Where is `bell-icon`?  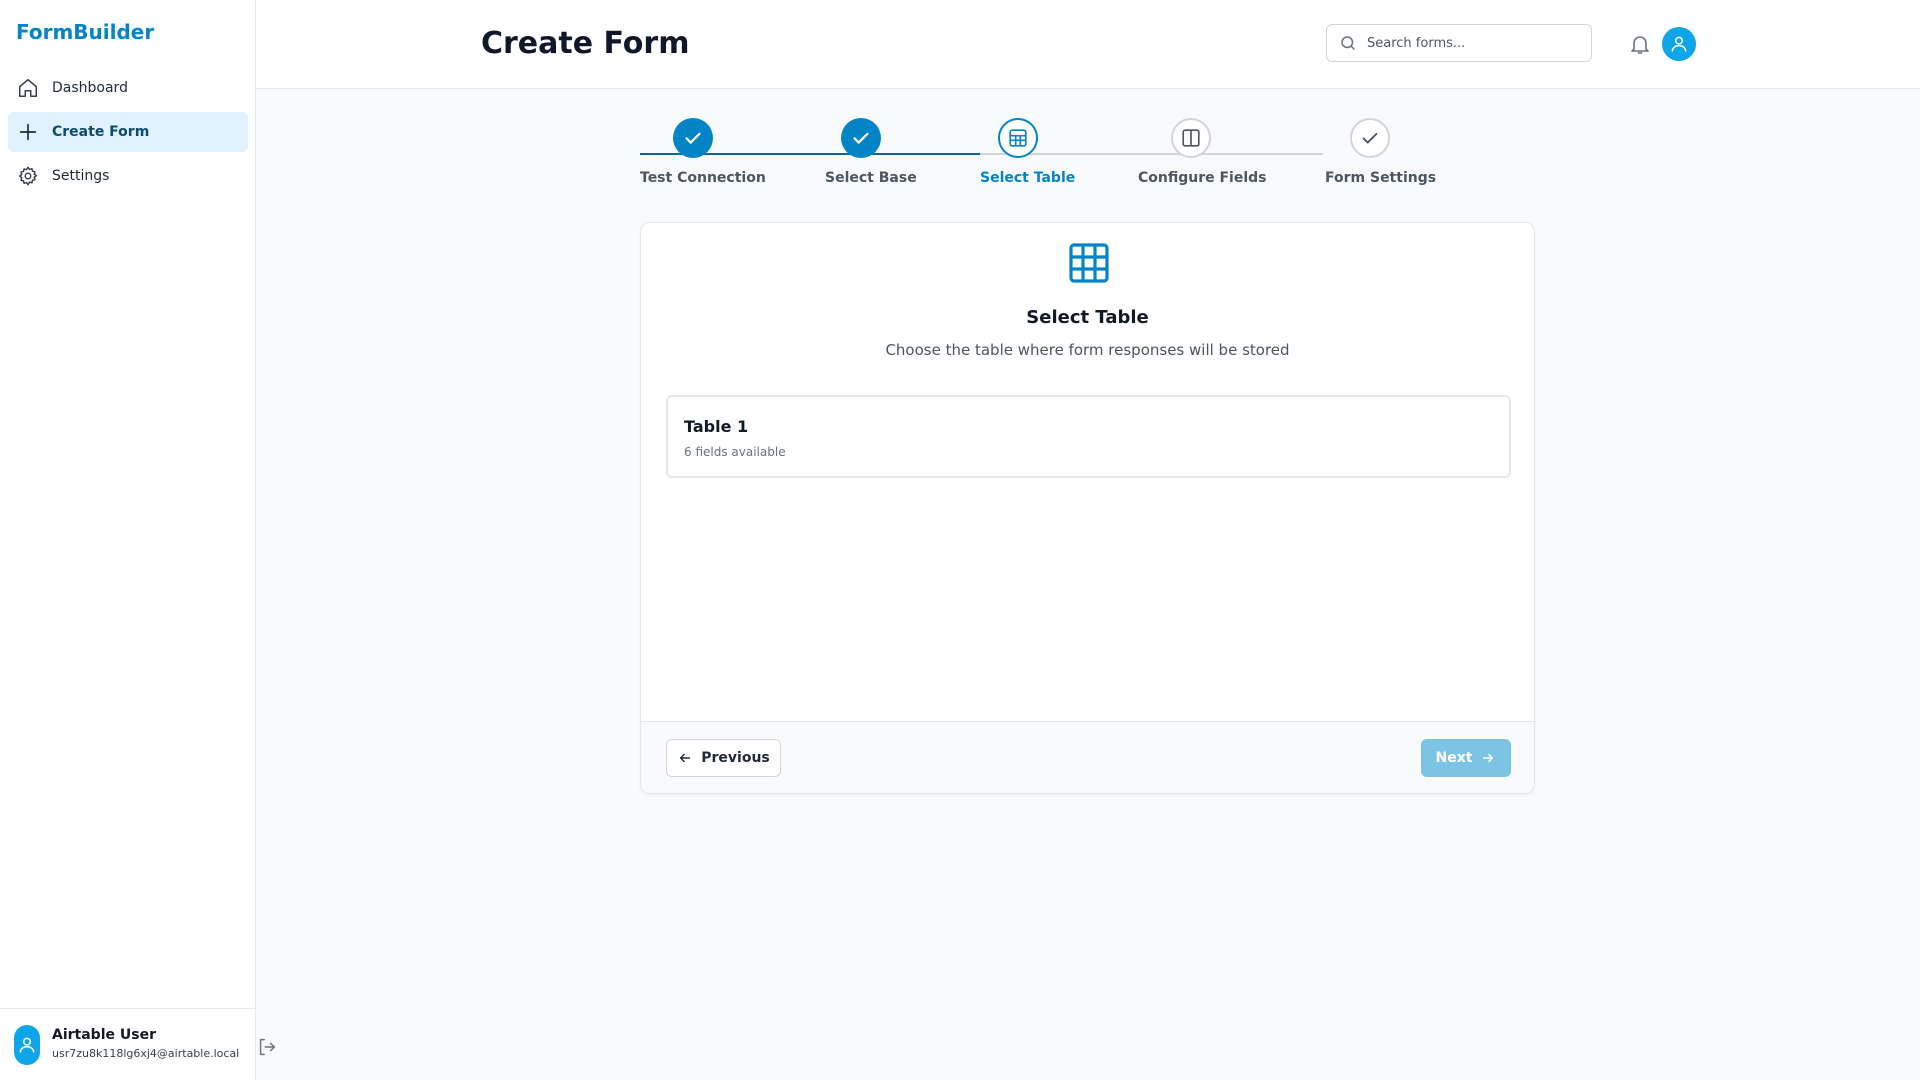 bell-icon is located at coordinates (1640, 44).